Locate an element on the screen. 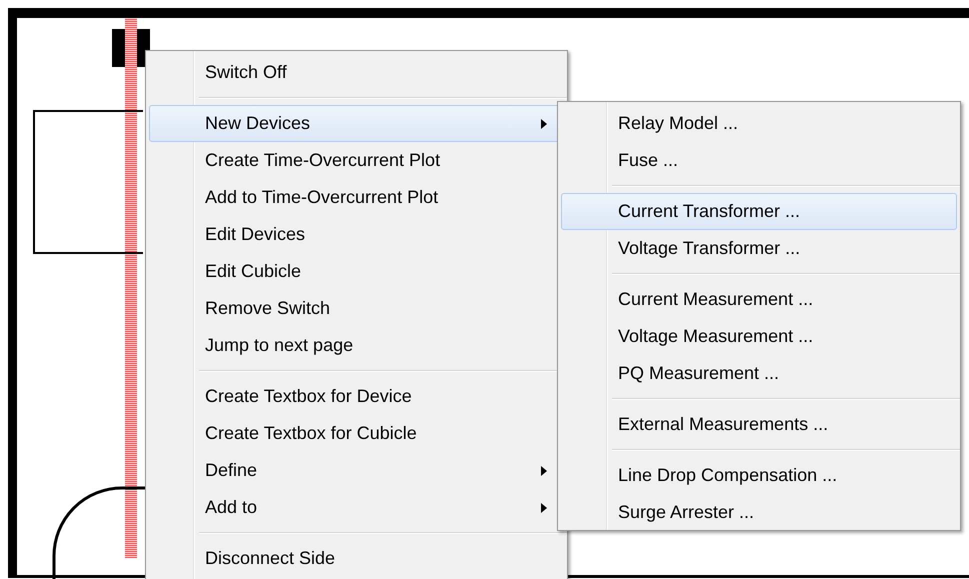 The image size is (969, 579). menu-item: Disconnect Side is located at coordinates (356, 558).